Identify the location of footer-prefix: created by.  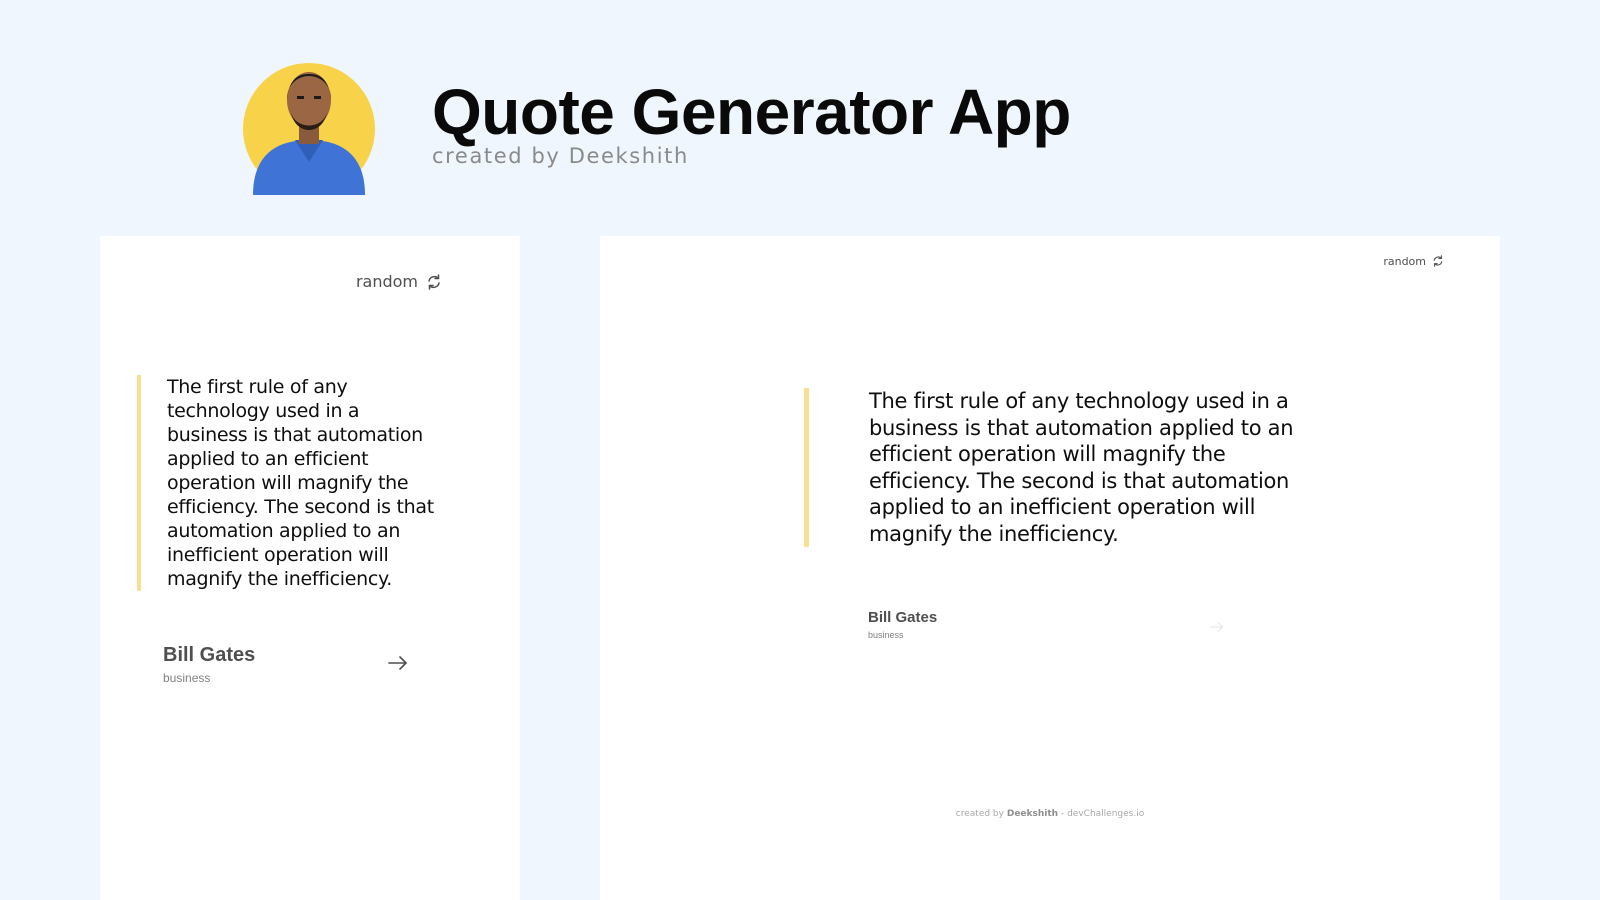
(979, 814).